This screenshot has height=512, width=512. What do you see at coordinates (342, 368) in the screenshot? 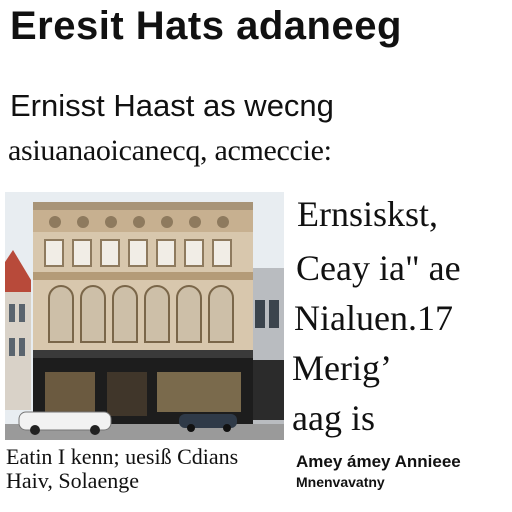
I see `side-text-line-4: Merig’` at bounding box center [342, 368].